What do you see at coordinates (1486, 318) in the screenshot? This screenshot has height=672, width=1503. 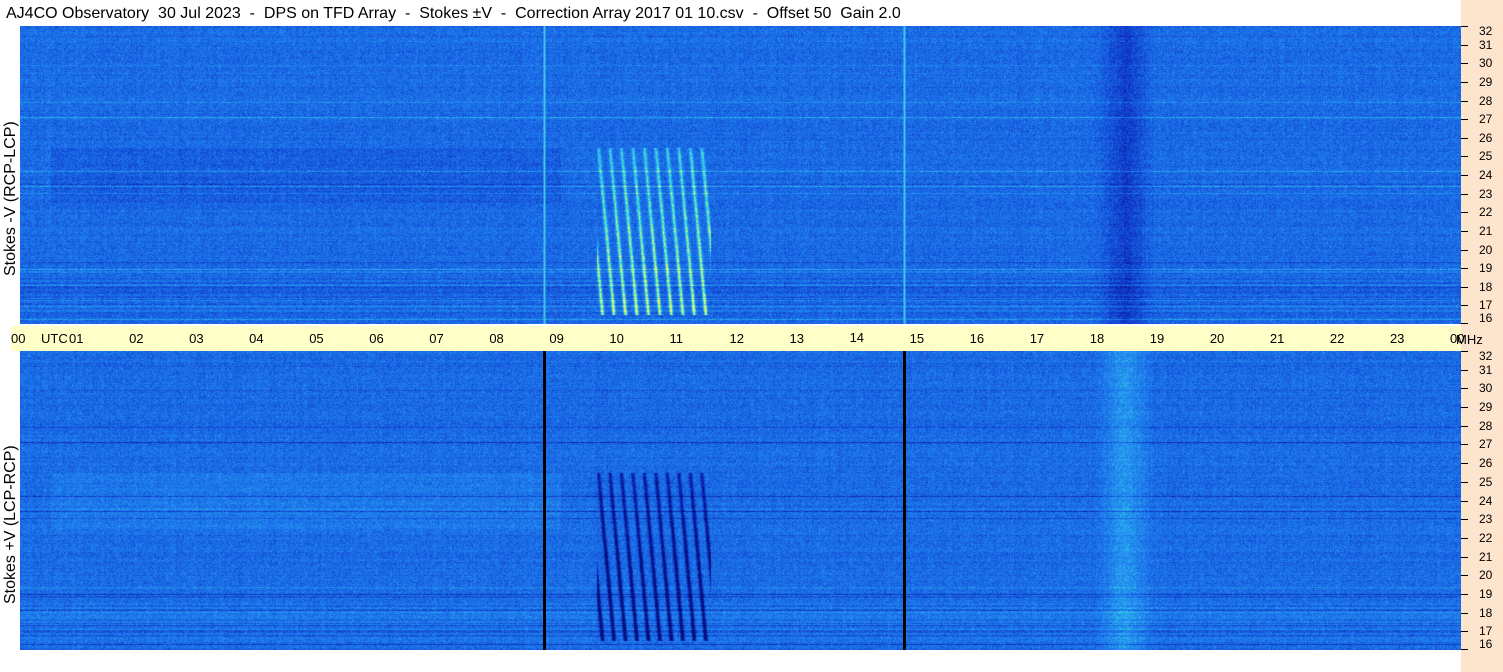 I see `freq-label-0-0: 16` at bounding box center [1486, 318].